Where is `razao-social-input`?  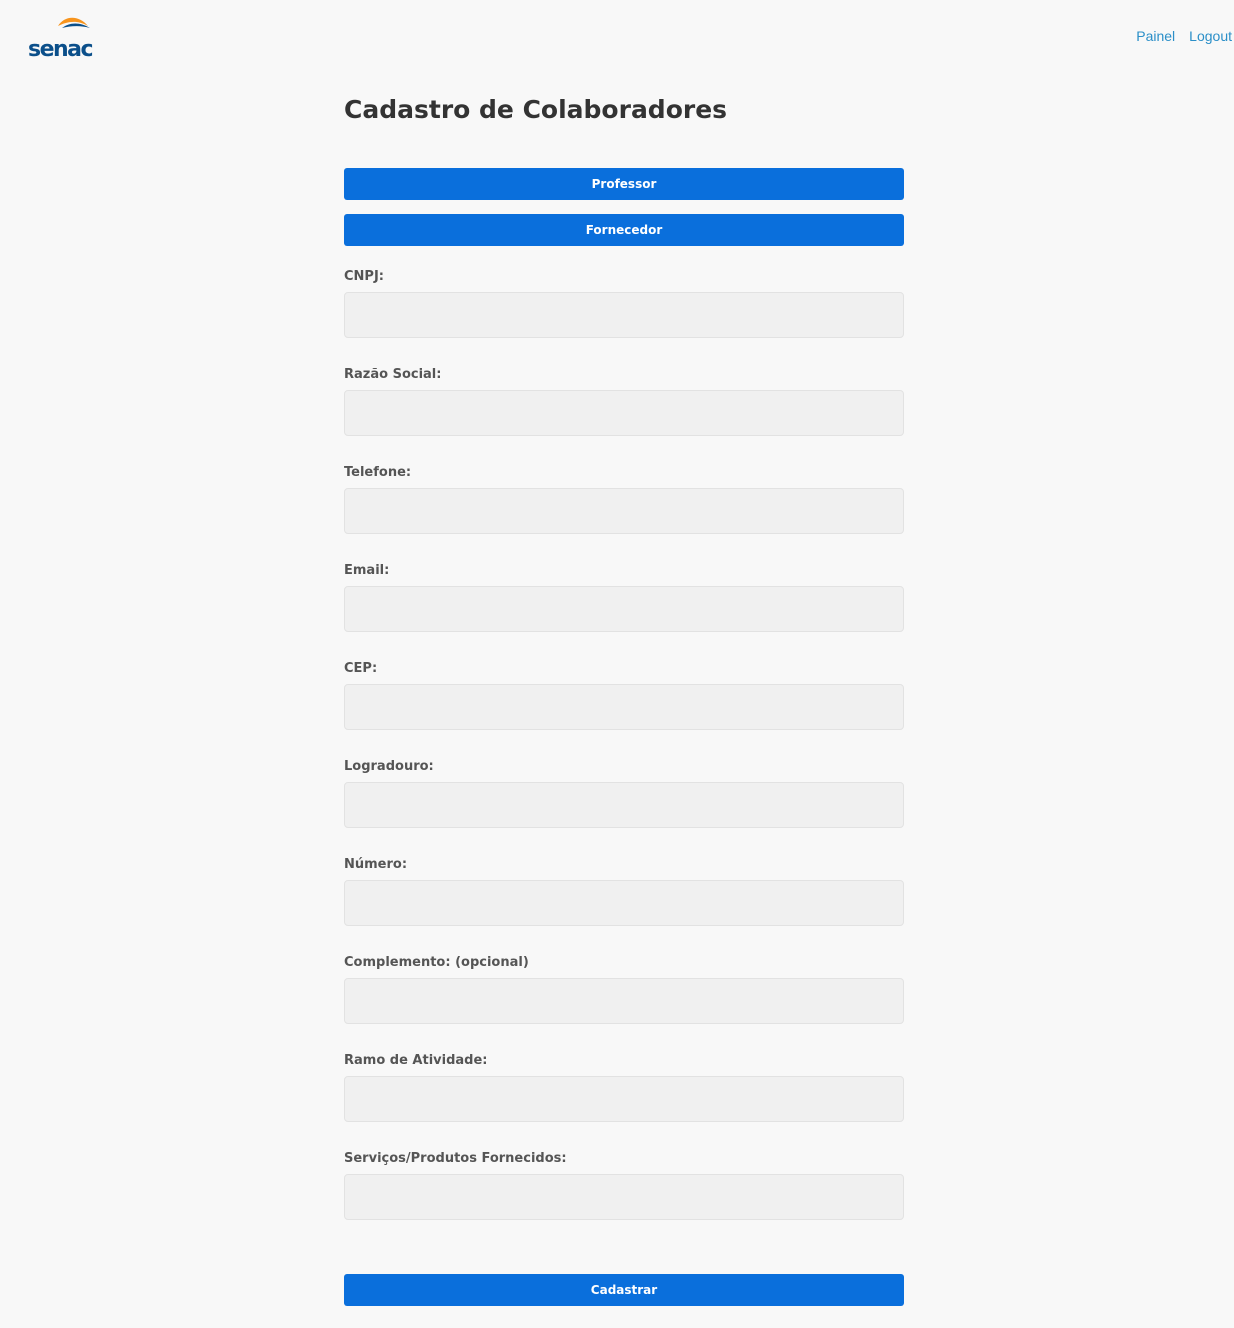 razao-social-input is located at coordinates (624, 413).